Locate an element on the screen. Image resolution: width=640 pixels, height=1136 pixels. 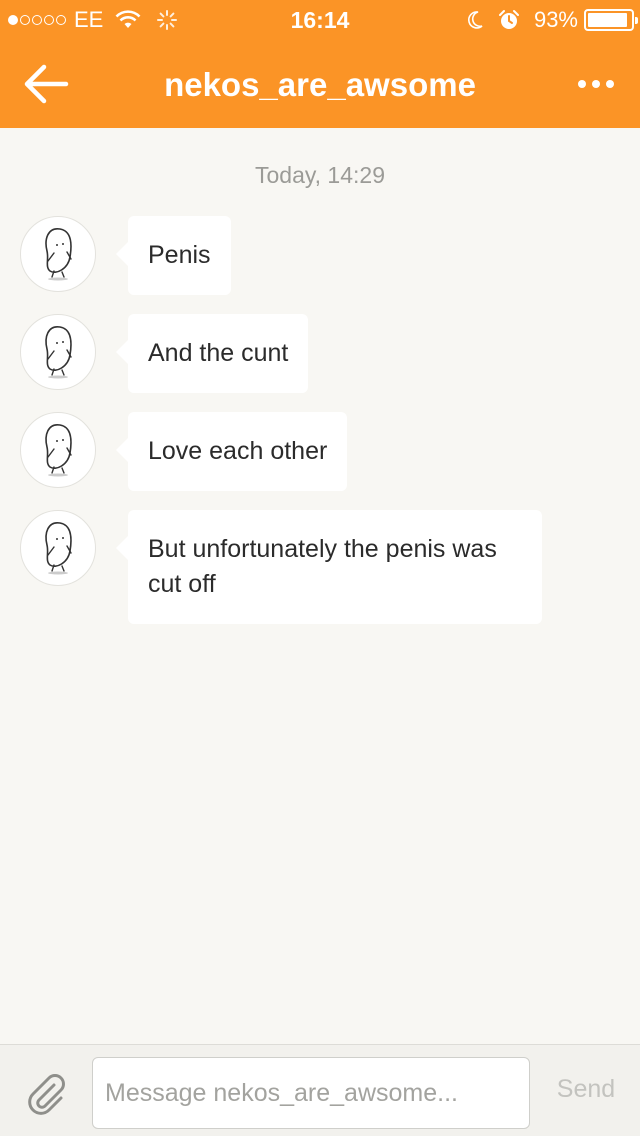
chat-header: nekos_are_awsome is located at coordinates (320, 84).